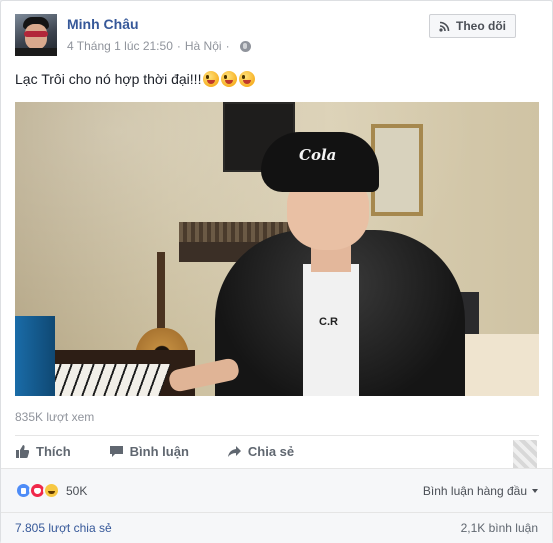  I want to click on like-label: Thích, so click(53, 451).